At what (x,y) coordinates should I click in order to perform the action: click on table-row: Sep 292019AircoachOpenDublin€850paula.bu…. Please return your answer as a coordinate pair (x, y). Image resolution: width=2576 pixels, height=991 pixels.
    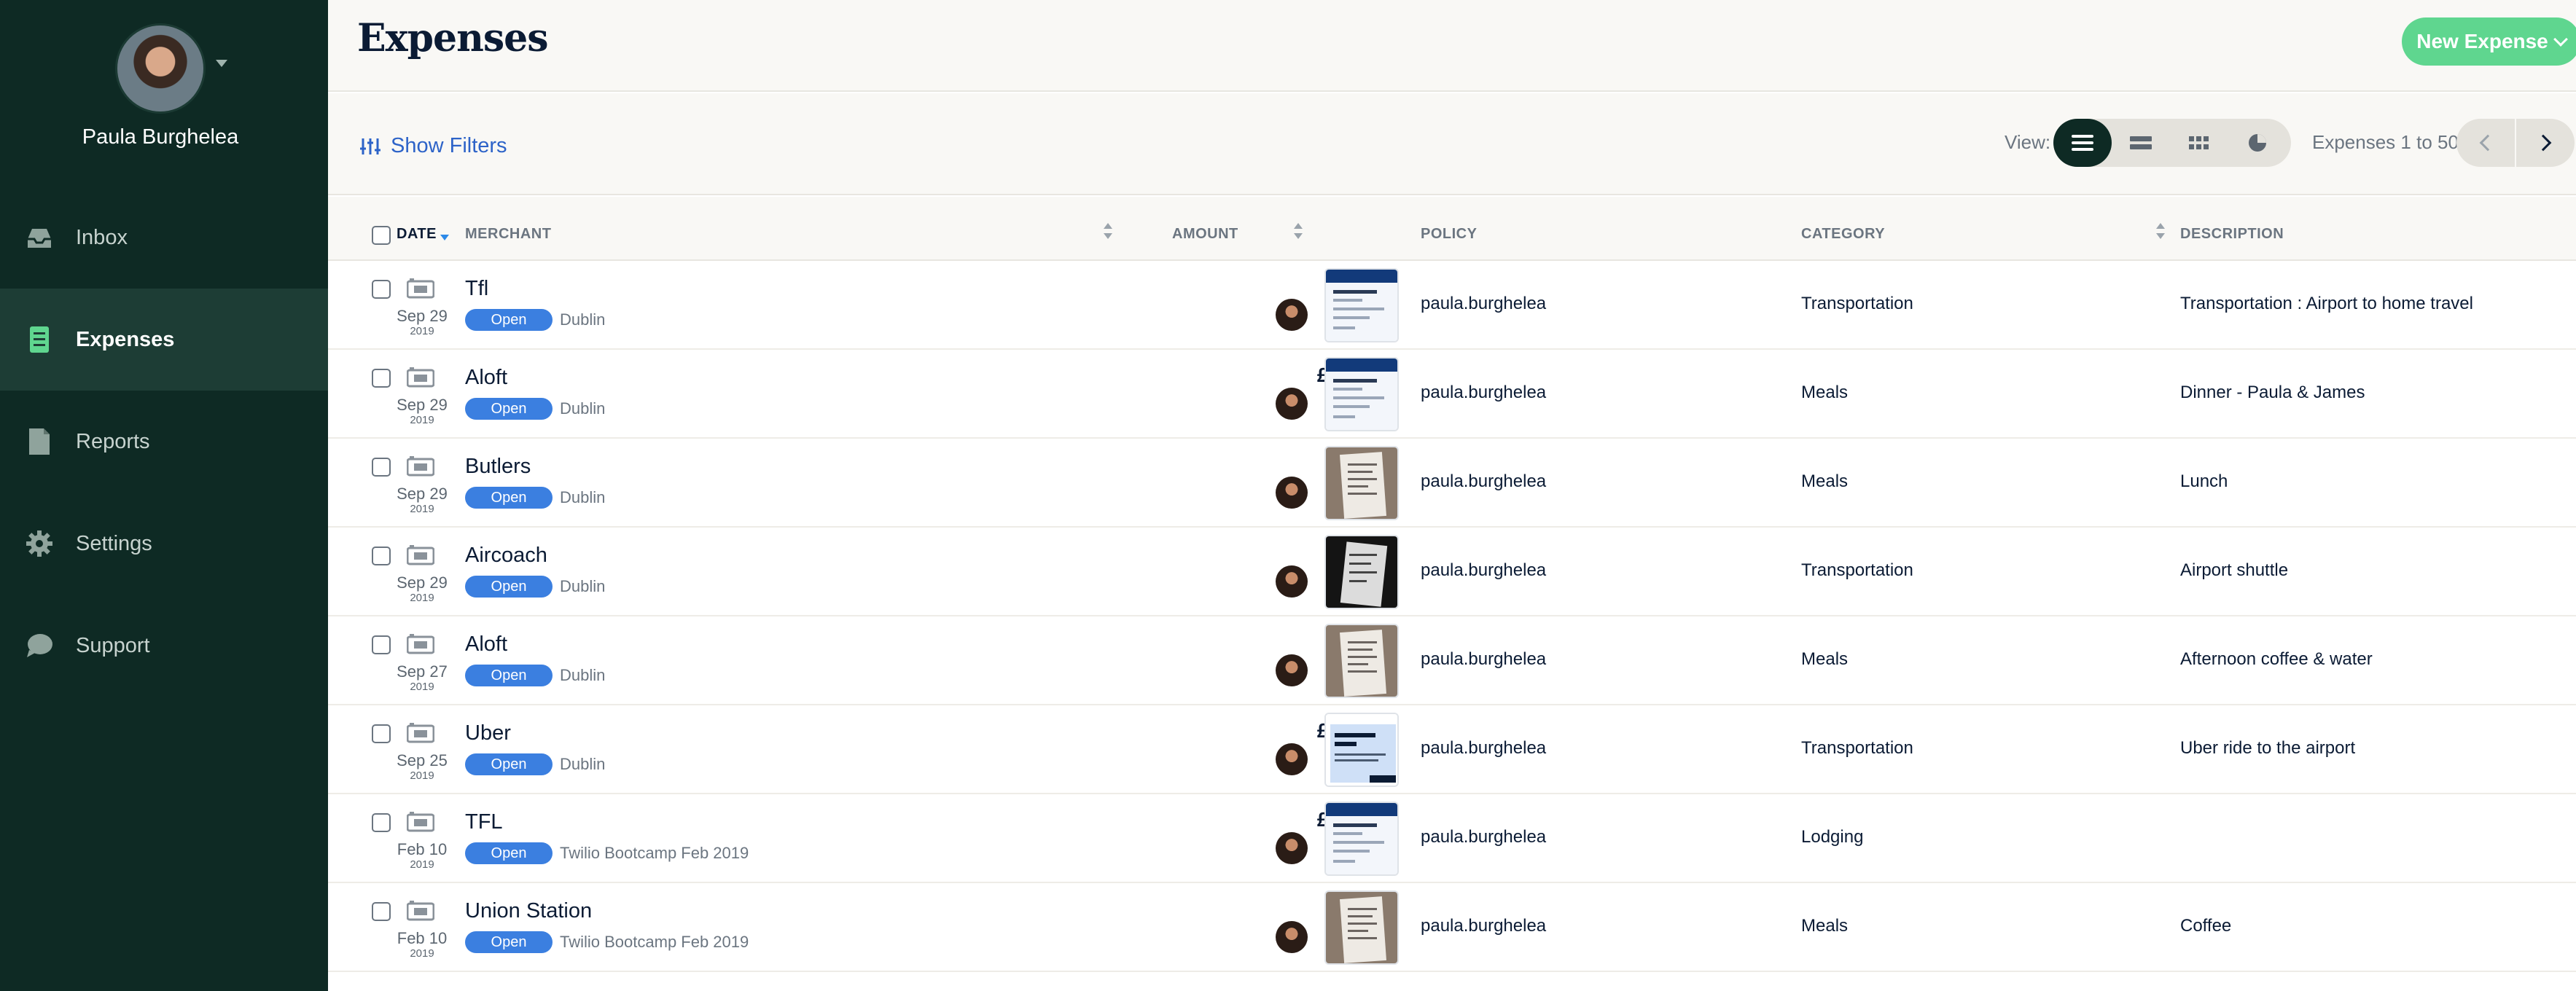
    Looking at the image, I should click on (1452, 572).